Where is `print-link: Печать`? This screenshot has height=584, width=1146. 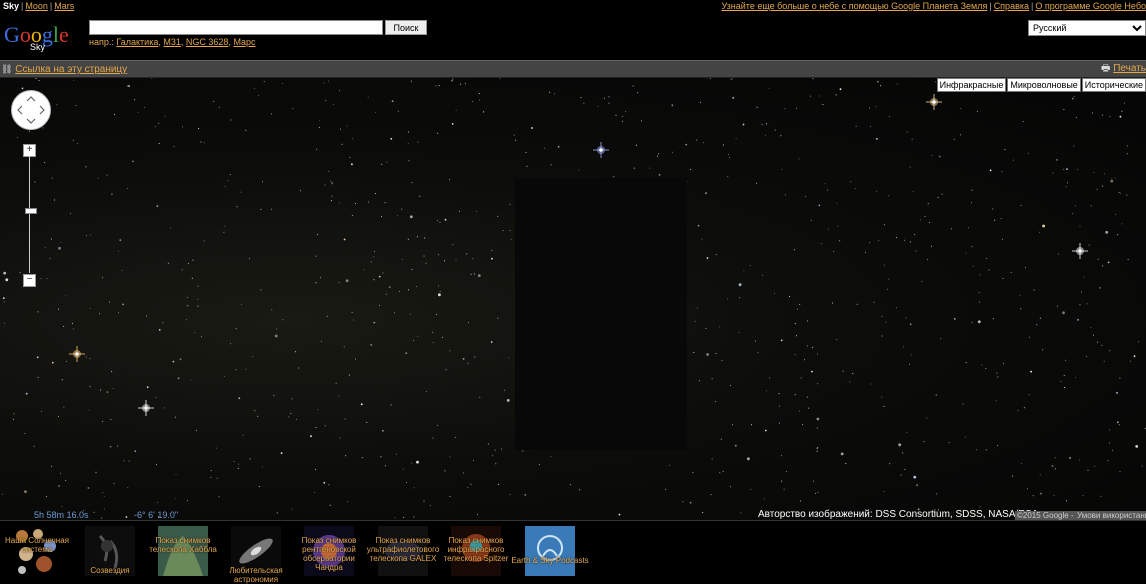
print-link: Печать is located at coordinates (1129, 68).